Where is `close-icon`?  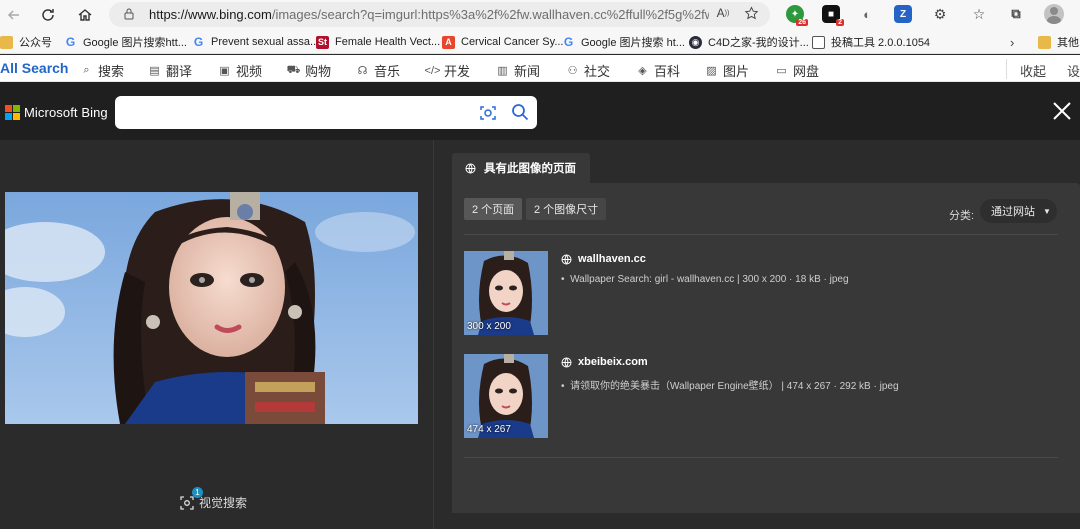
close-icon is located at coordinates (1062, 111).